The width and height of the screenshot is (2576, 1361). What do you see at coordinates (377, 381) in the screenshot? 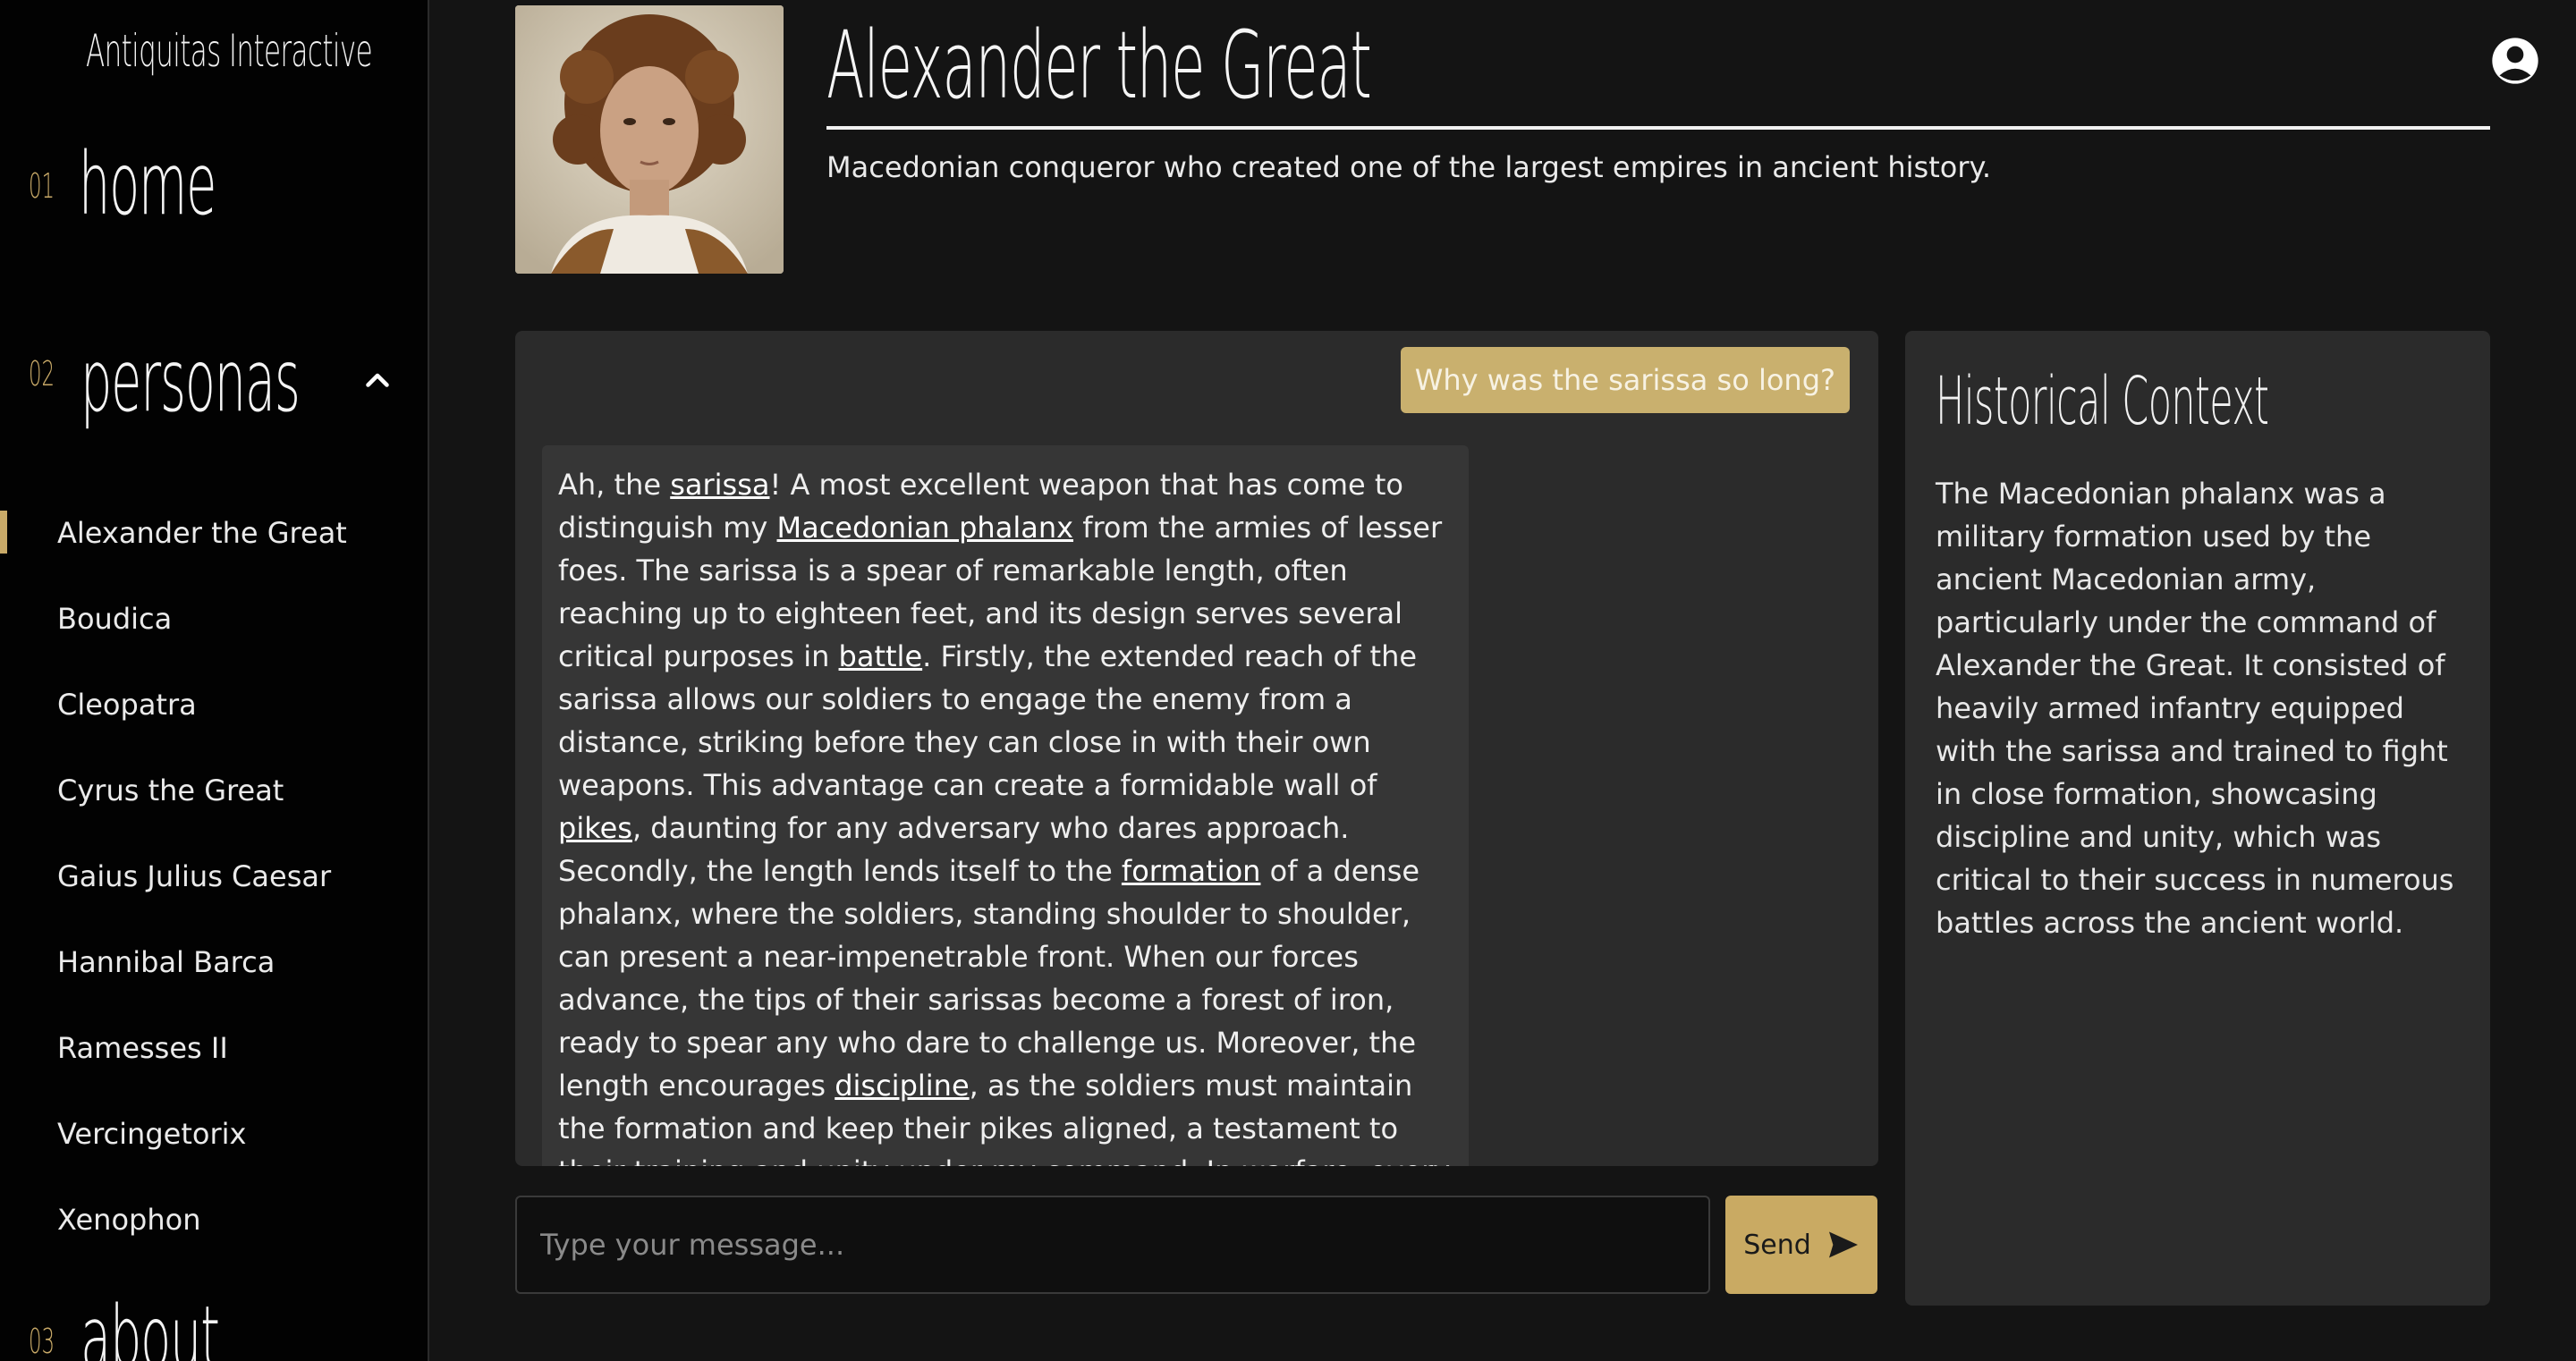
I see `chevron-up-icon` at bounding box center [377, 381].